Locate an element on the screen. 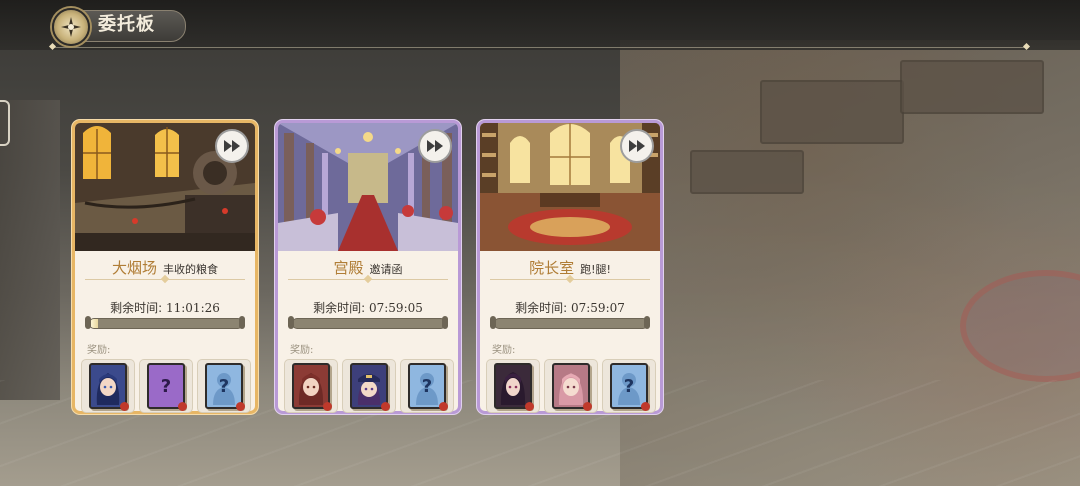 The width and height of the screenshot is (1080, 486). remaining-time: 剩余时间: 07:59:05 is located at coordinates (368, 307).